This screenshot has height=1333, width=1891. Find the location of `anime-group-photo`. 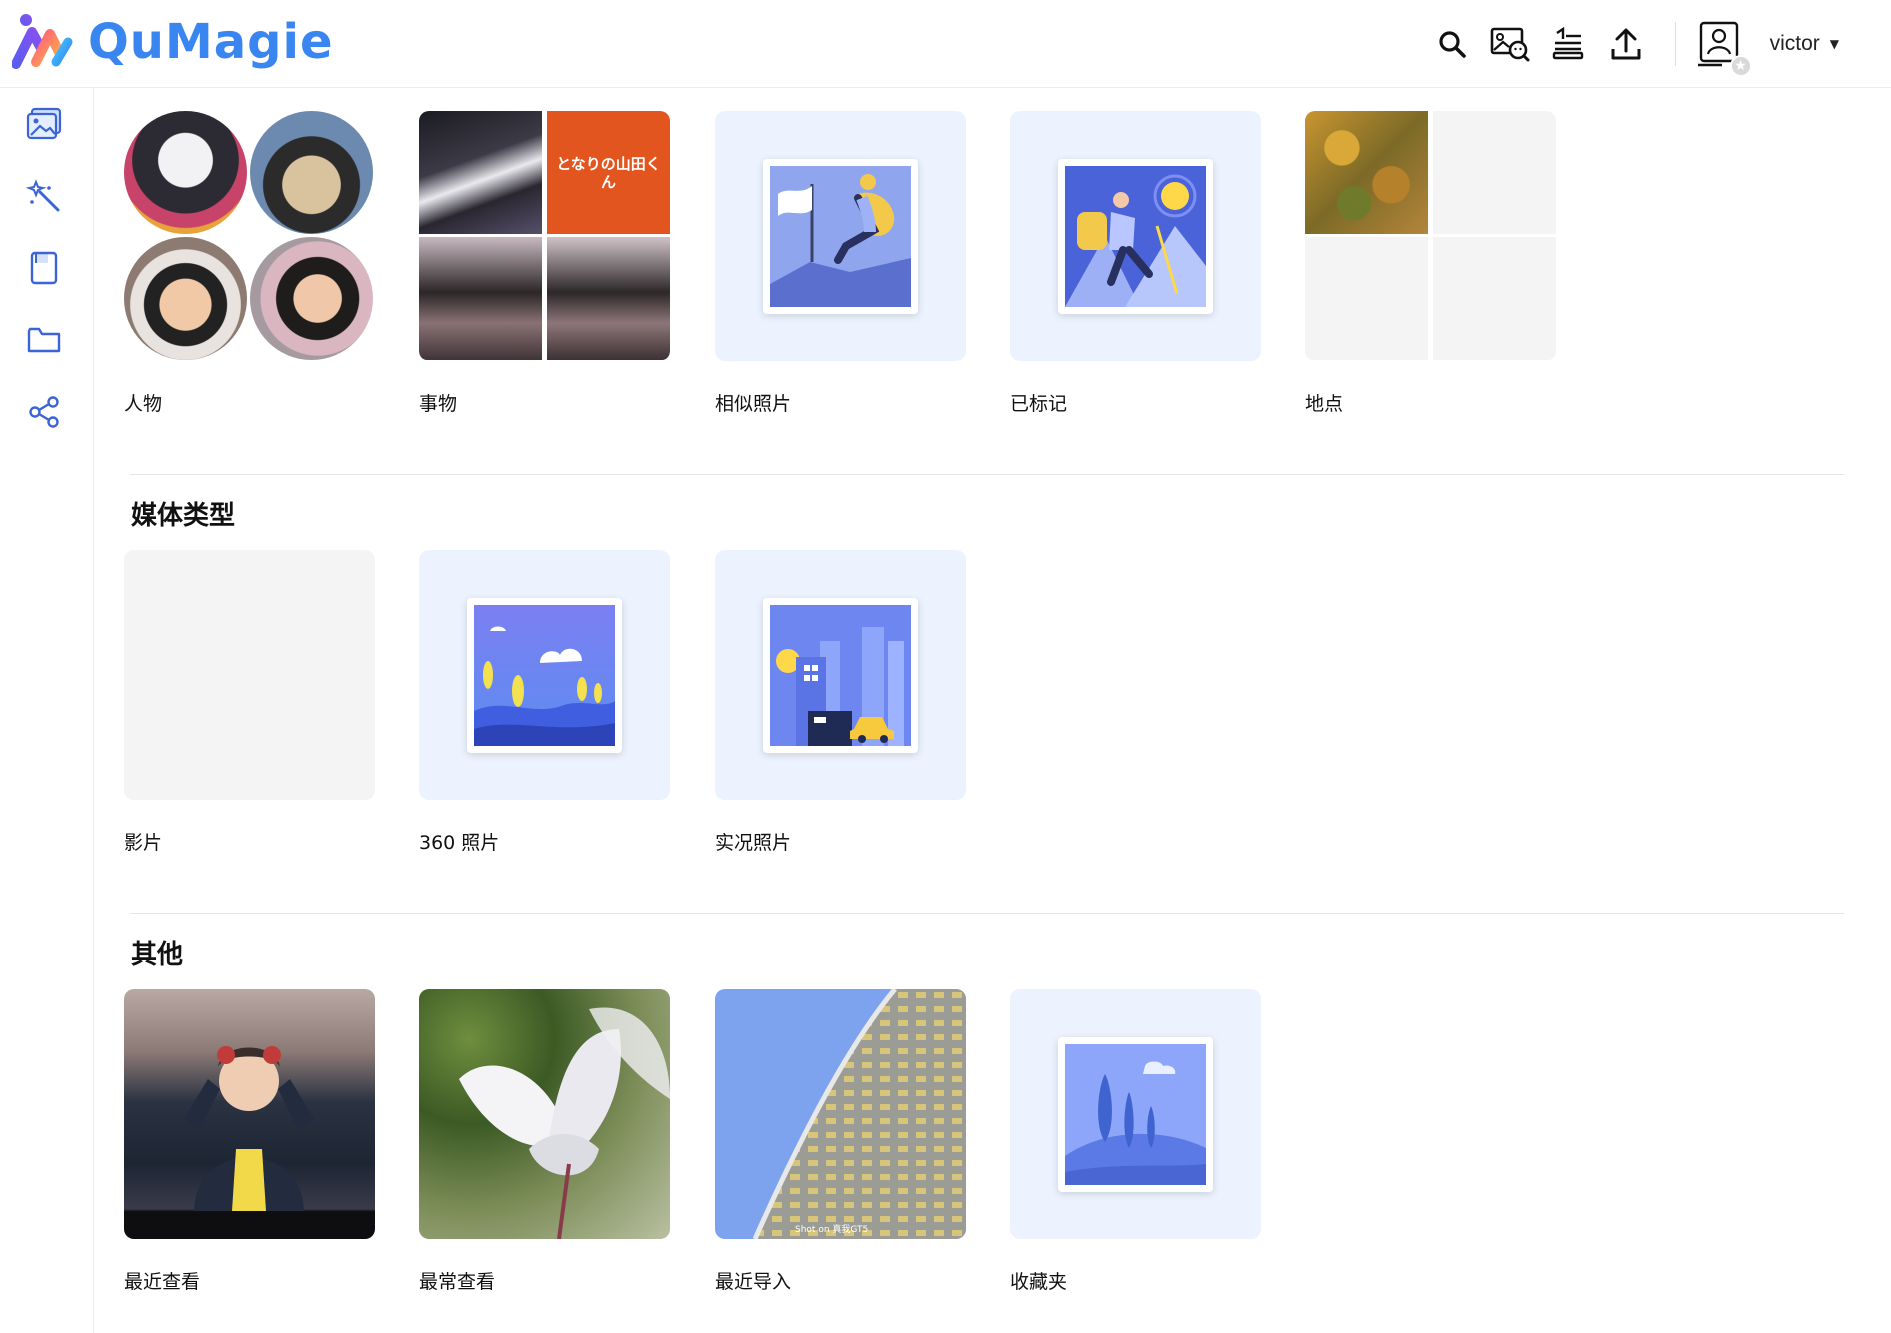

anime-group-photo is located at coordinates (480, 172).